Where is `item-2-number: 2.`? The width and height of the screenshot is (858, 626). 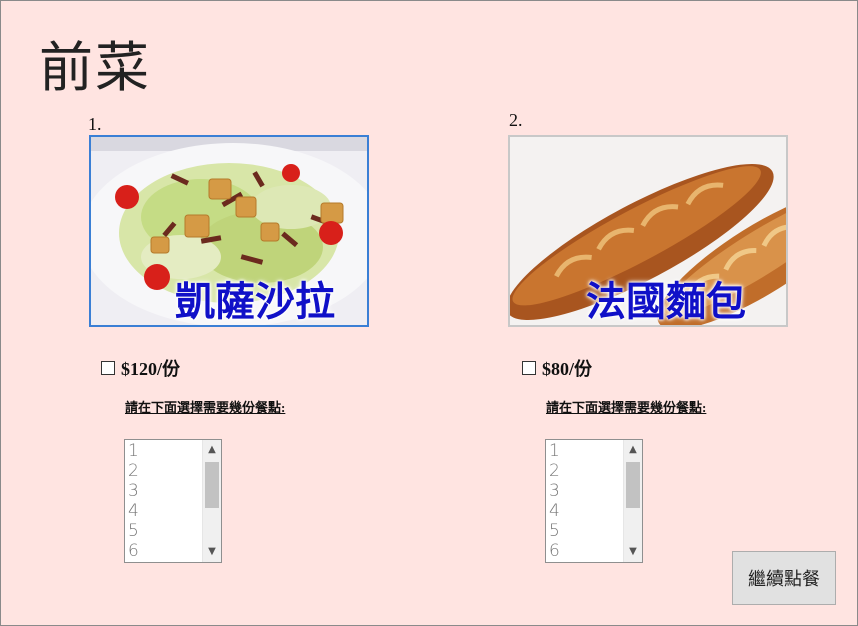
item-2-number: 2. is located at coordinates (516, 120).